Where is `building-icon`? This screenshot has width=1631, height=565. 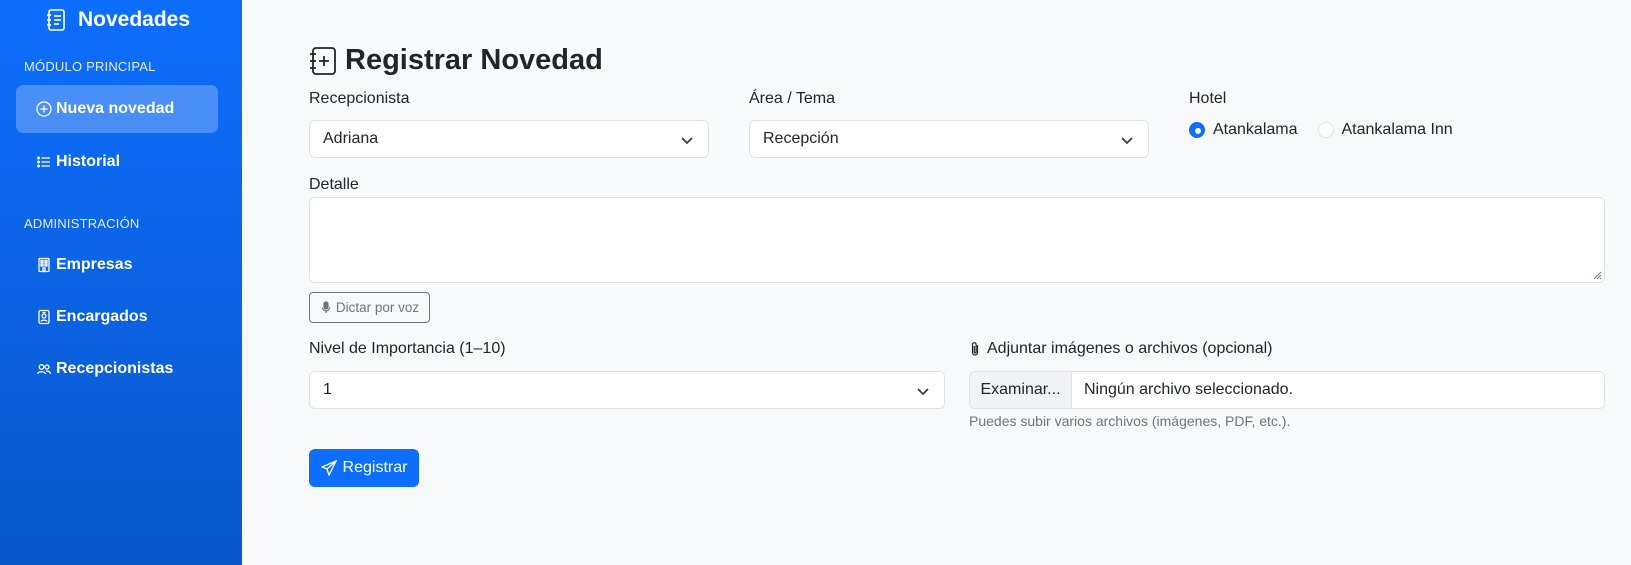 building-icon is located at coordinates (44, 265).